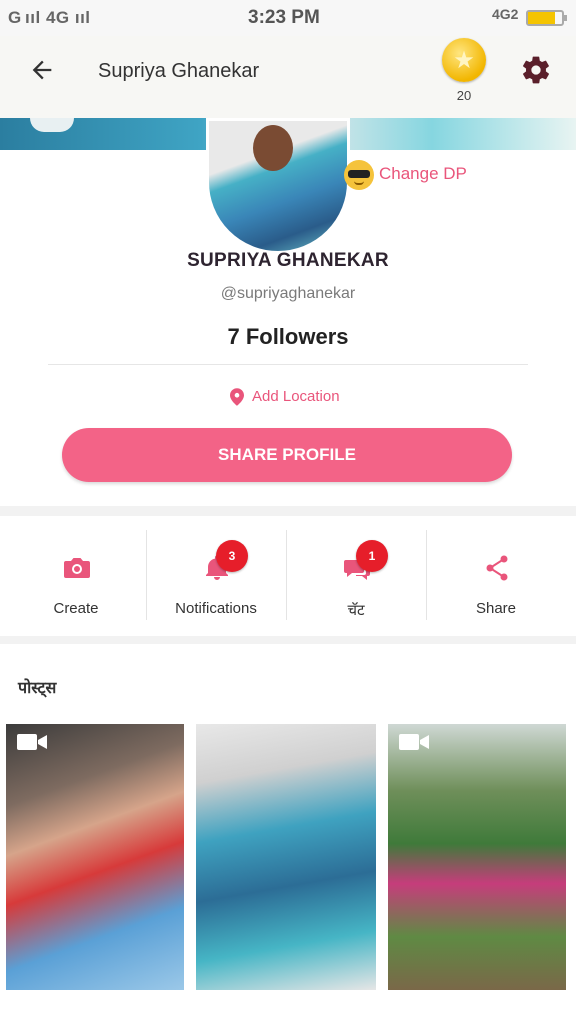 The width and height of the screenshot is (576, 1024). Describe the element at coordinates (288, 77) in the screenshot. I see `app-bar: Supriya Ghanekar ★ 20` at that location.